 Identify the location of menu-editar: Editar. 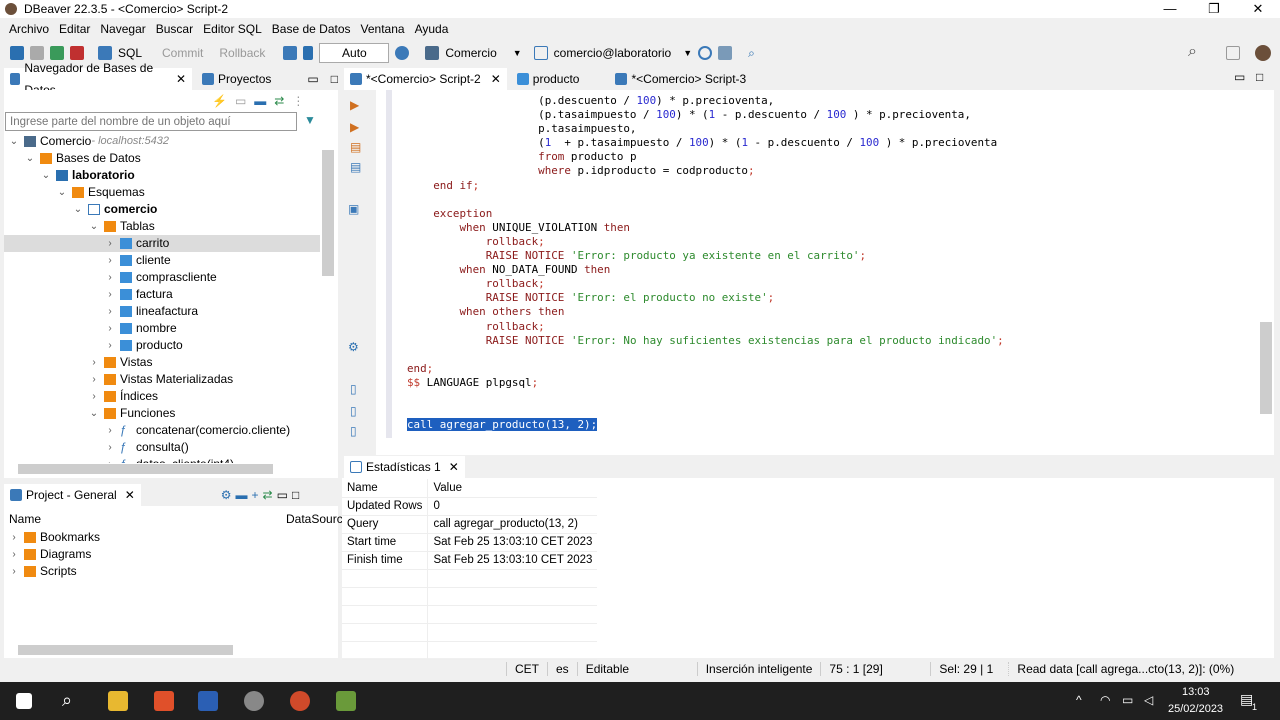
(74, 29).